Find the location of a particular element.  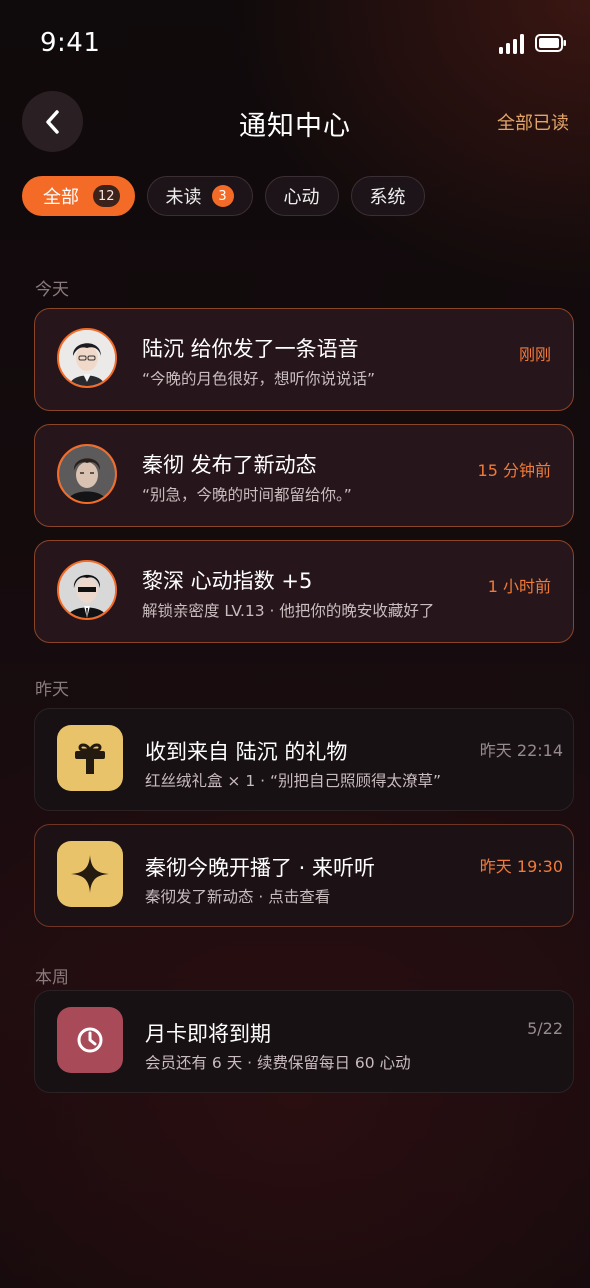

notification-item: 秦彻 发布了新动态 “别急，今晚的时间都留给你。” 15 分钟前 is located at coordinates (304, 475).